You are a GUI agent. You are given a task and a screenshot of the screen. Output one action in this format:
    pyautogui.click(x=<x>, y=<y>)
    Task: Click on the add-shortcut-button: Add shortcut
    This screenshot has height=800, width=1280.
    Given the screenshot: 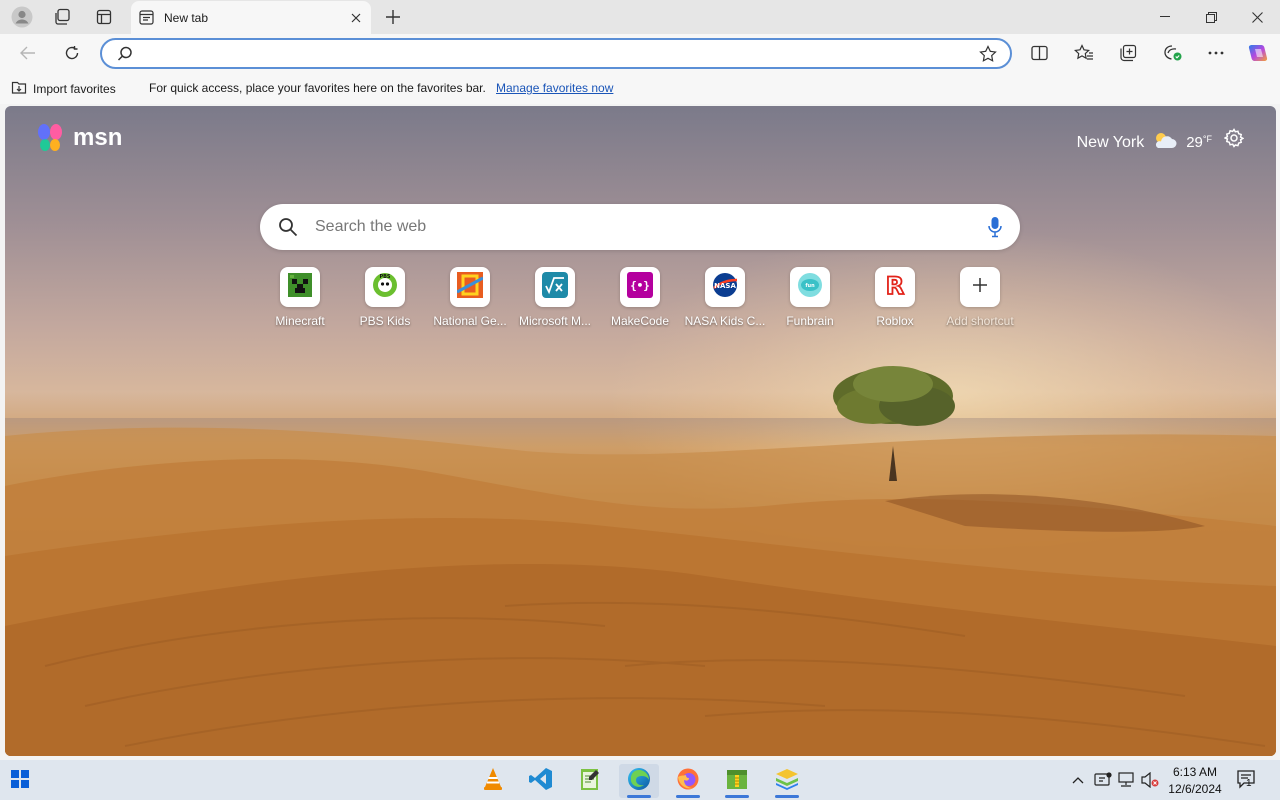 What is the action you would take?
    pyautogui.click(x=980, y=297)
    